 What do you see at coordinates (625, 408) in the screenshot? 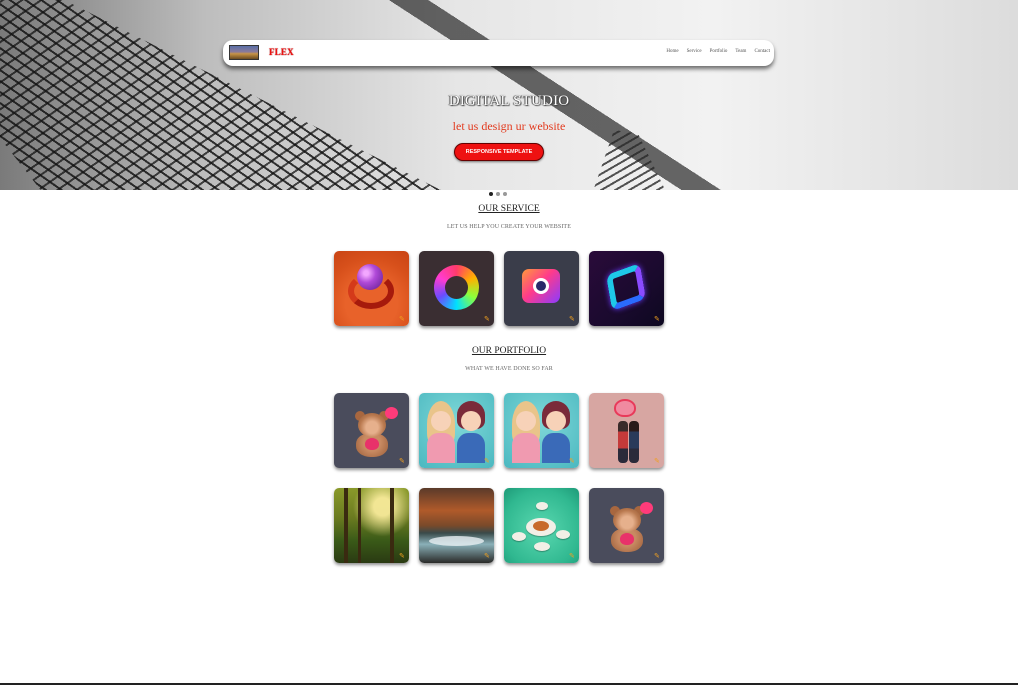
I see `heart-balloon-image` at bounding box center [625, 408].